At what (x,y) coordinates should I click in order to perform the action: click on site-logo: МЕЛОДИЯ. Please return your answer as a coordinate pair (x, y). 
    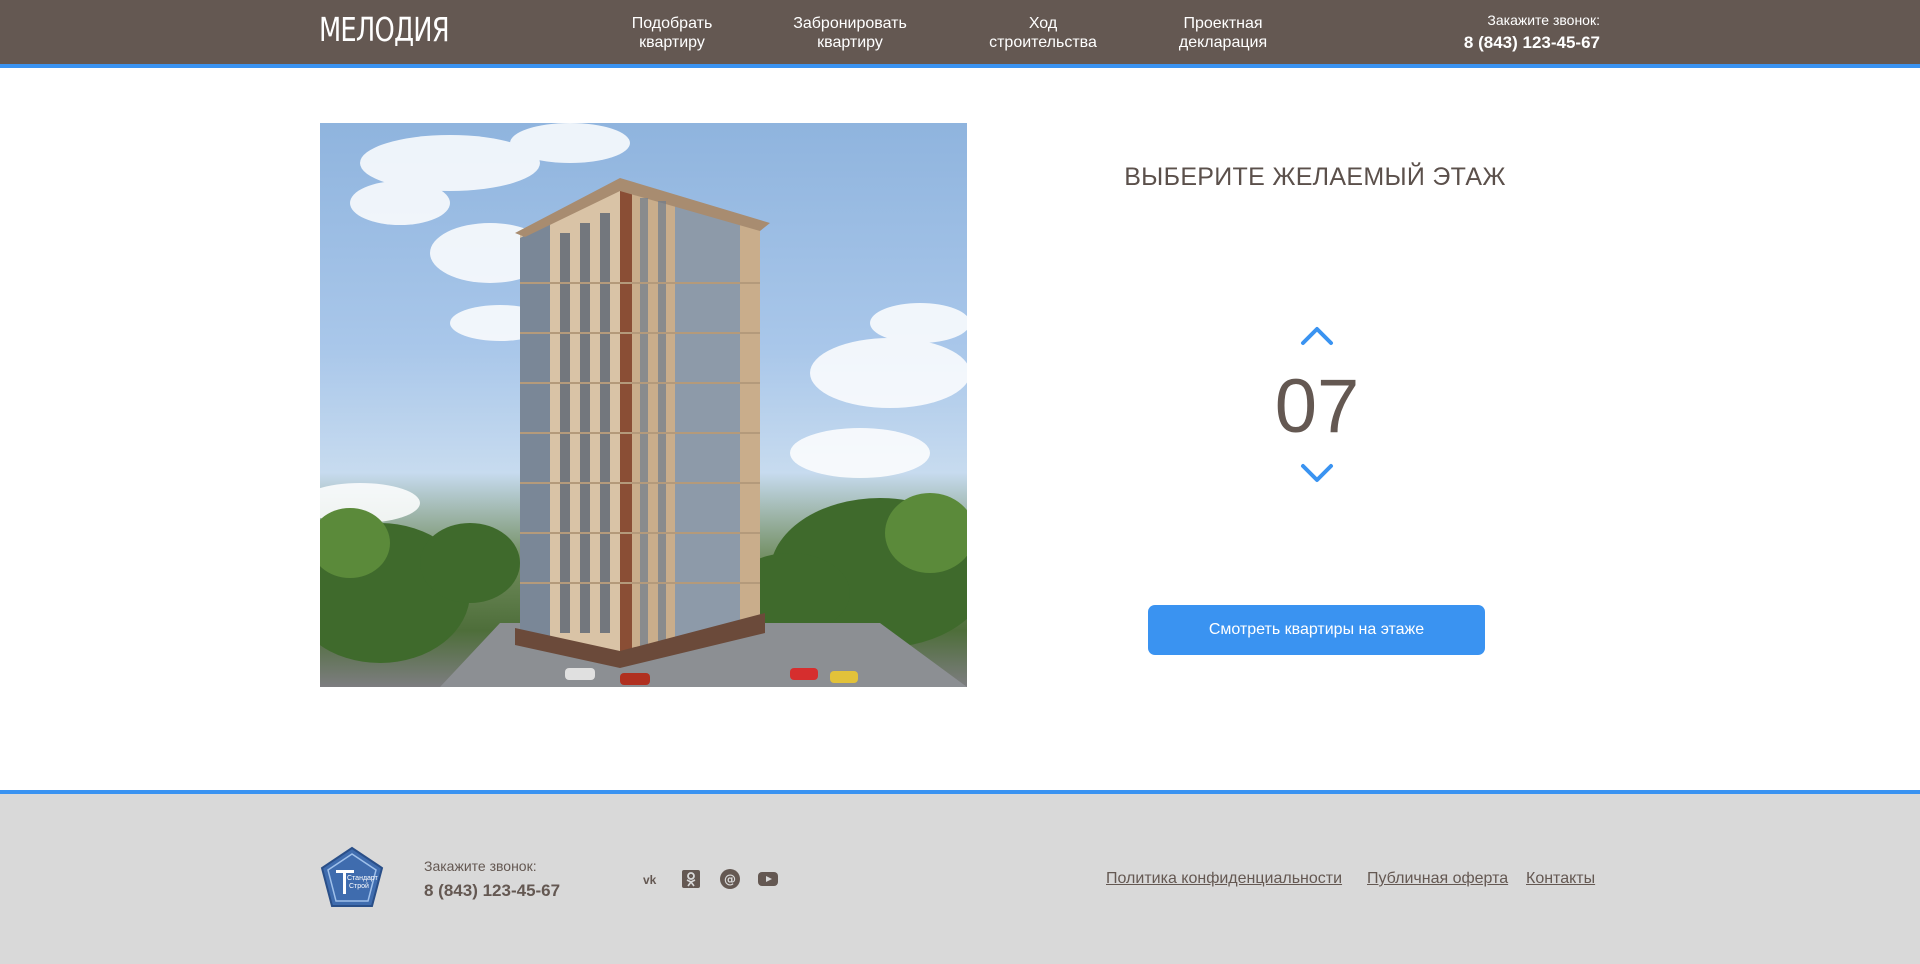
    Looking at the image, I should click on (384, 30).